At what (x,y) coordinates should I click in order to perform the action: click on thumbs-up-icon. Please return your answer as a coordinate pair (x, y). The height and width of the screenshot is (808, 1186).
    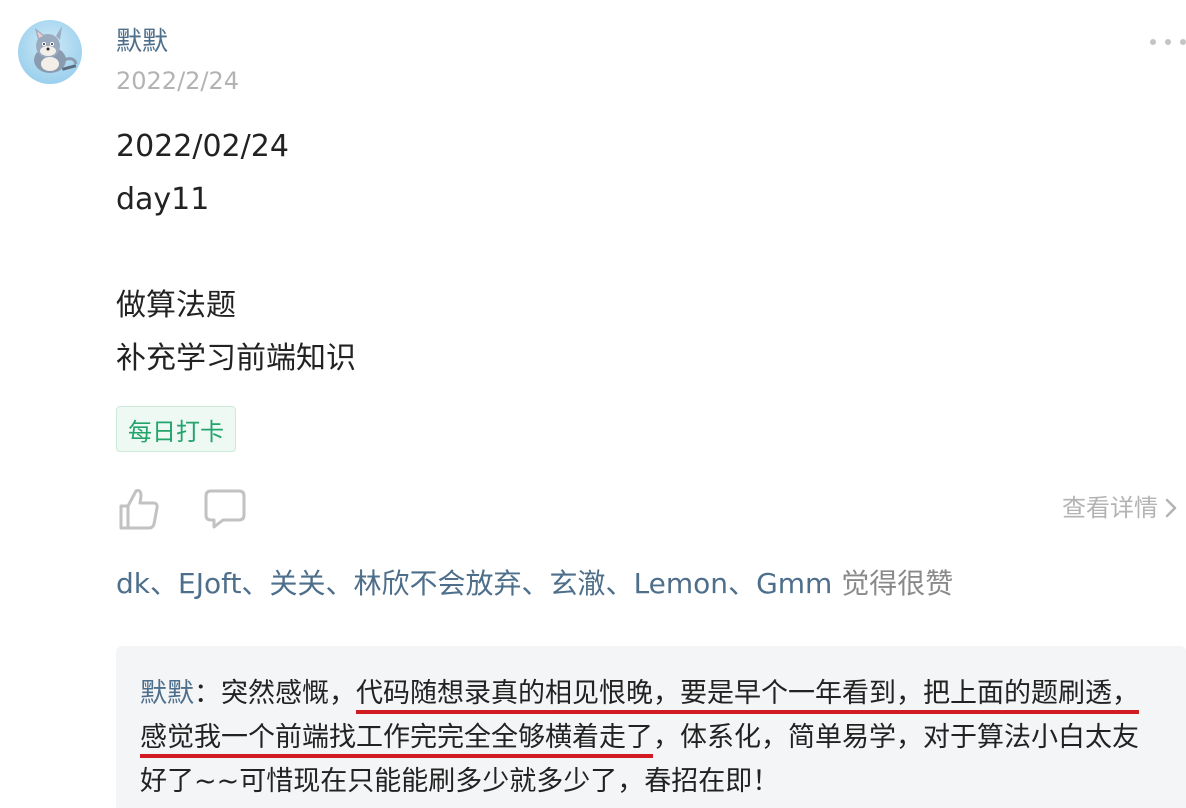
    Looking at the image, I should click on (139, 509).